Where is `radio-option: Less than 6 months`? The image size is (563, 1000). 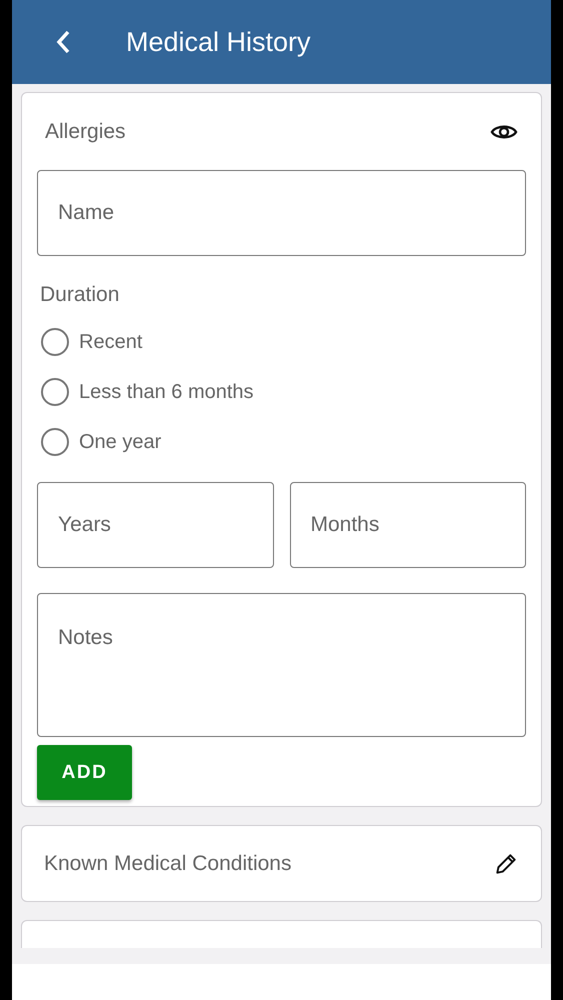
radio-option: Less than 6 months is located at coordinates (281, 392).